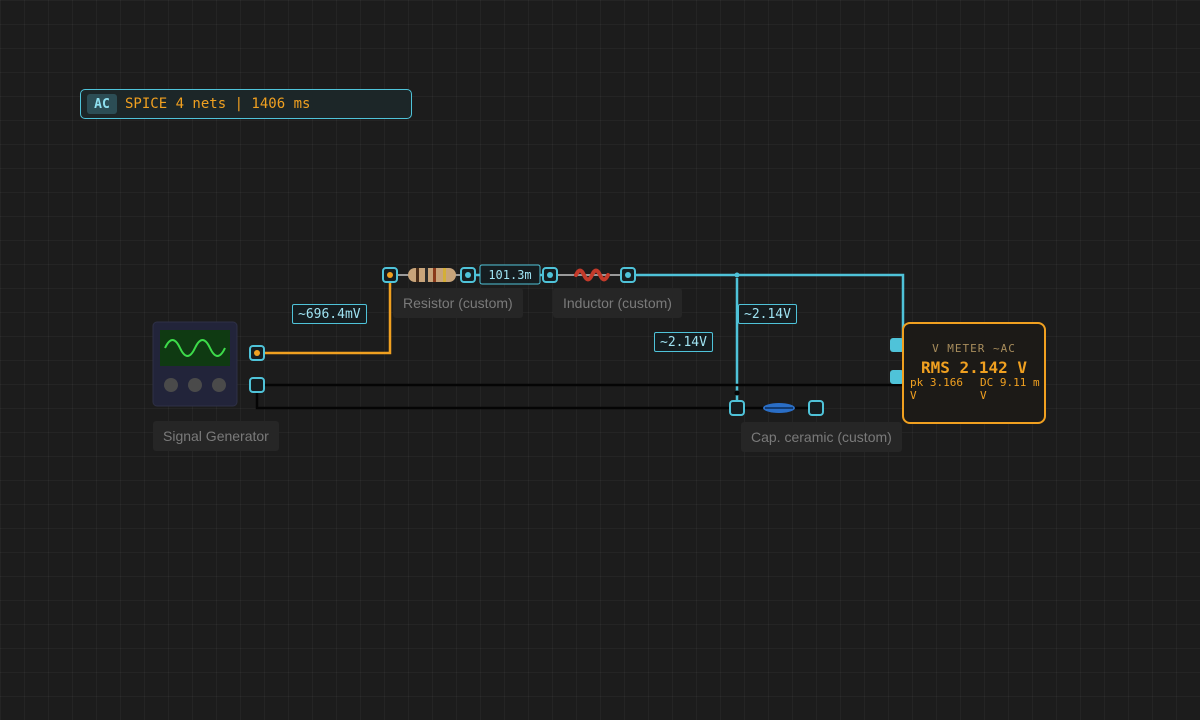  What do you see at coordinates (779, 408) in the screenshot?
I see `capacitor-symbol` at bounding box center [779, 408].